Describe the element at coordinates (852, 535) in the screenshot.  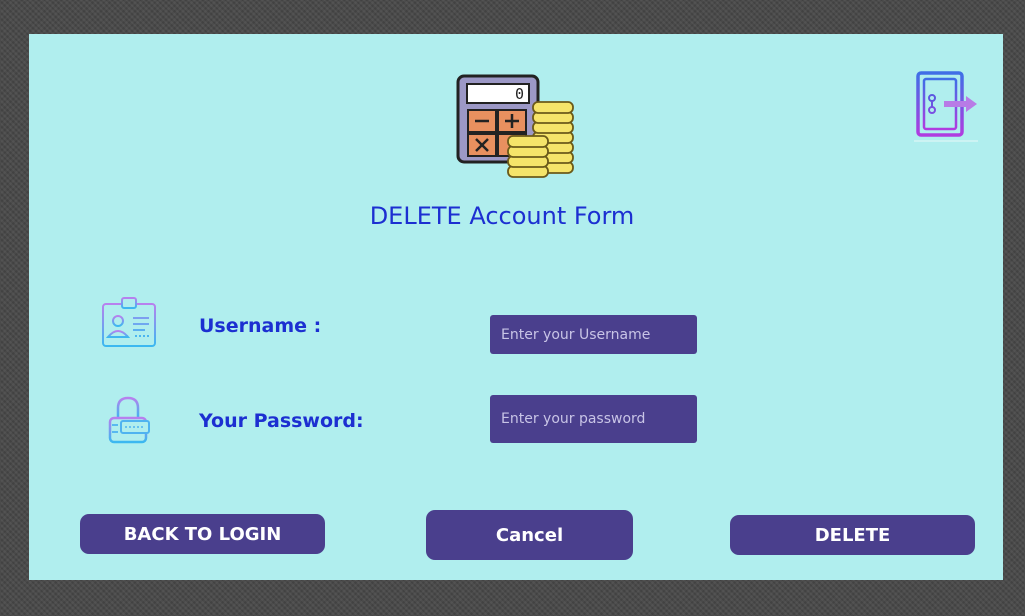
I see `delete-button: DELETE` at that location.